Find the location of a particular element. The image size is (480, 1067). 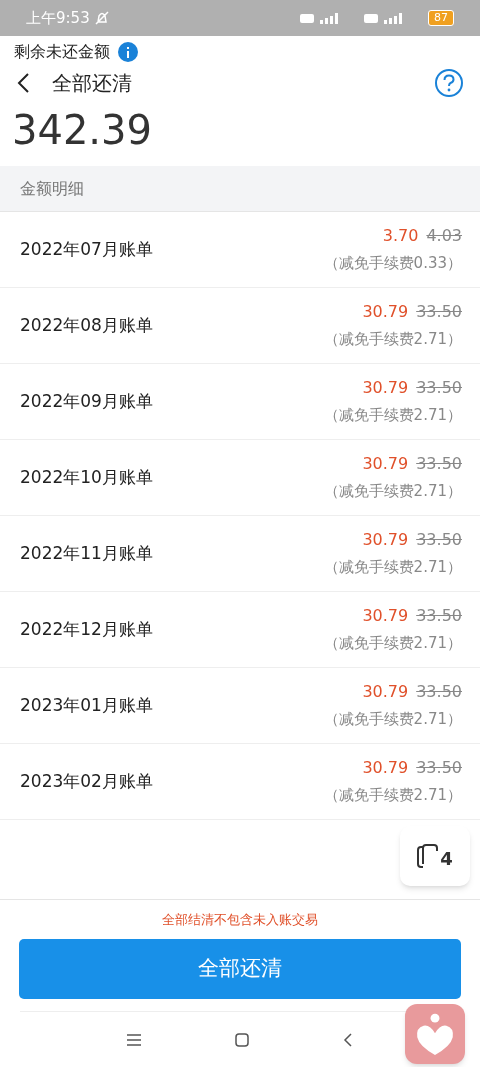

help-icon is located at coordinates (449, 83).